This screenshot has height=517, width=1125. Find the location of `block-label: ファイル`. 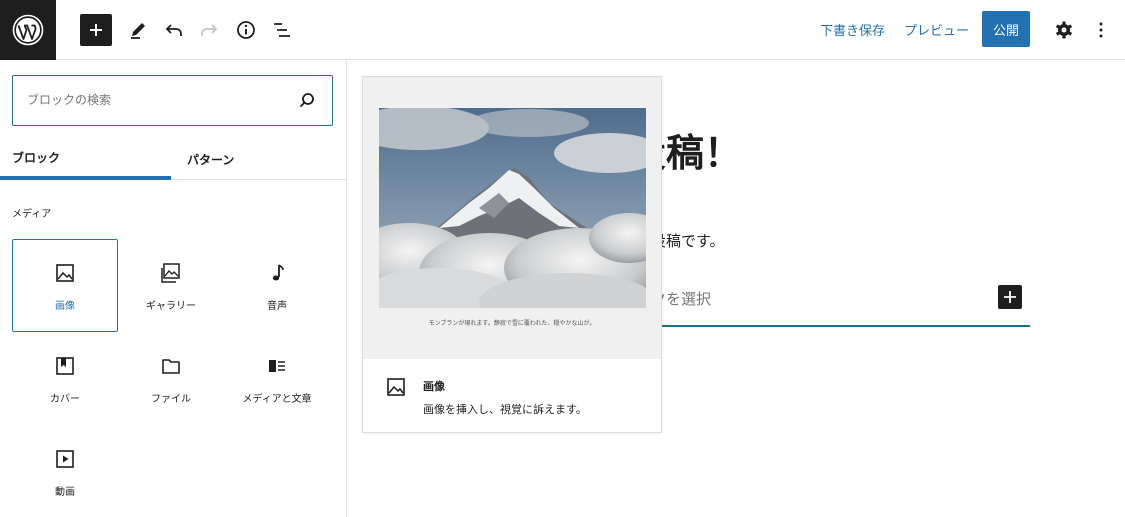

block-label: ファイル is located at coordinates (171, 399).